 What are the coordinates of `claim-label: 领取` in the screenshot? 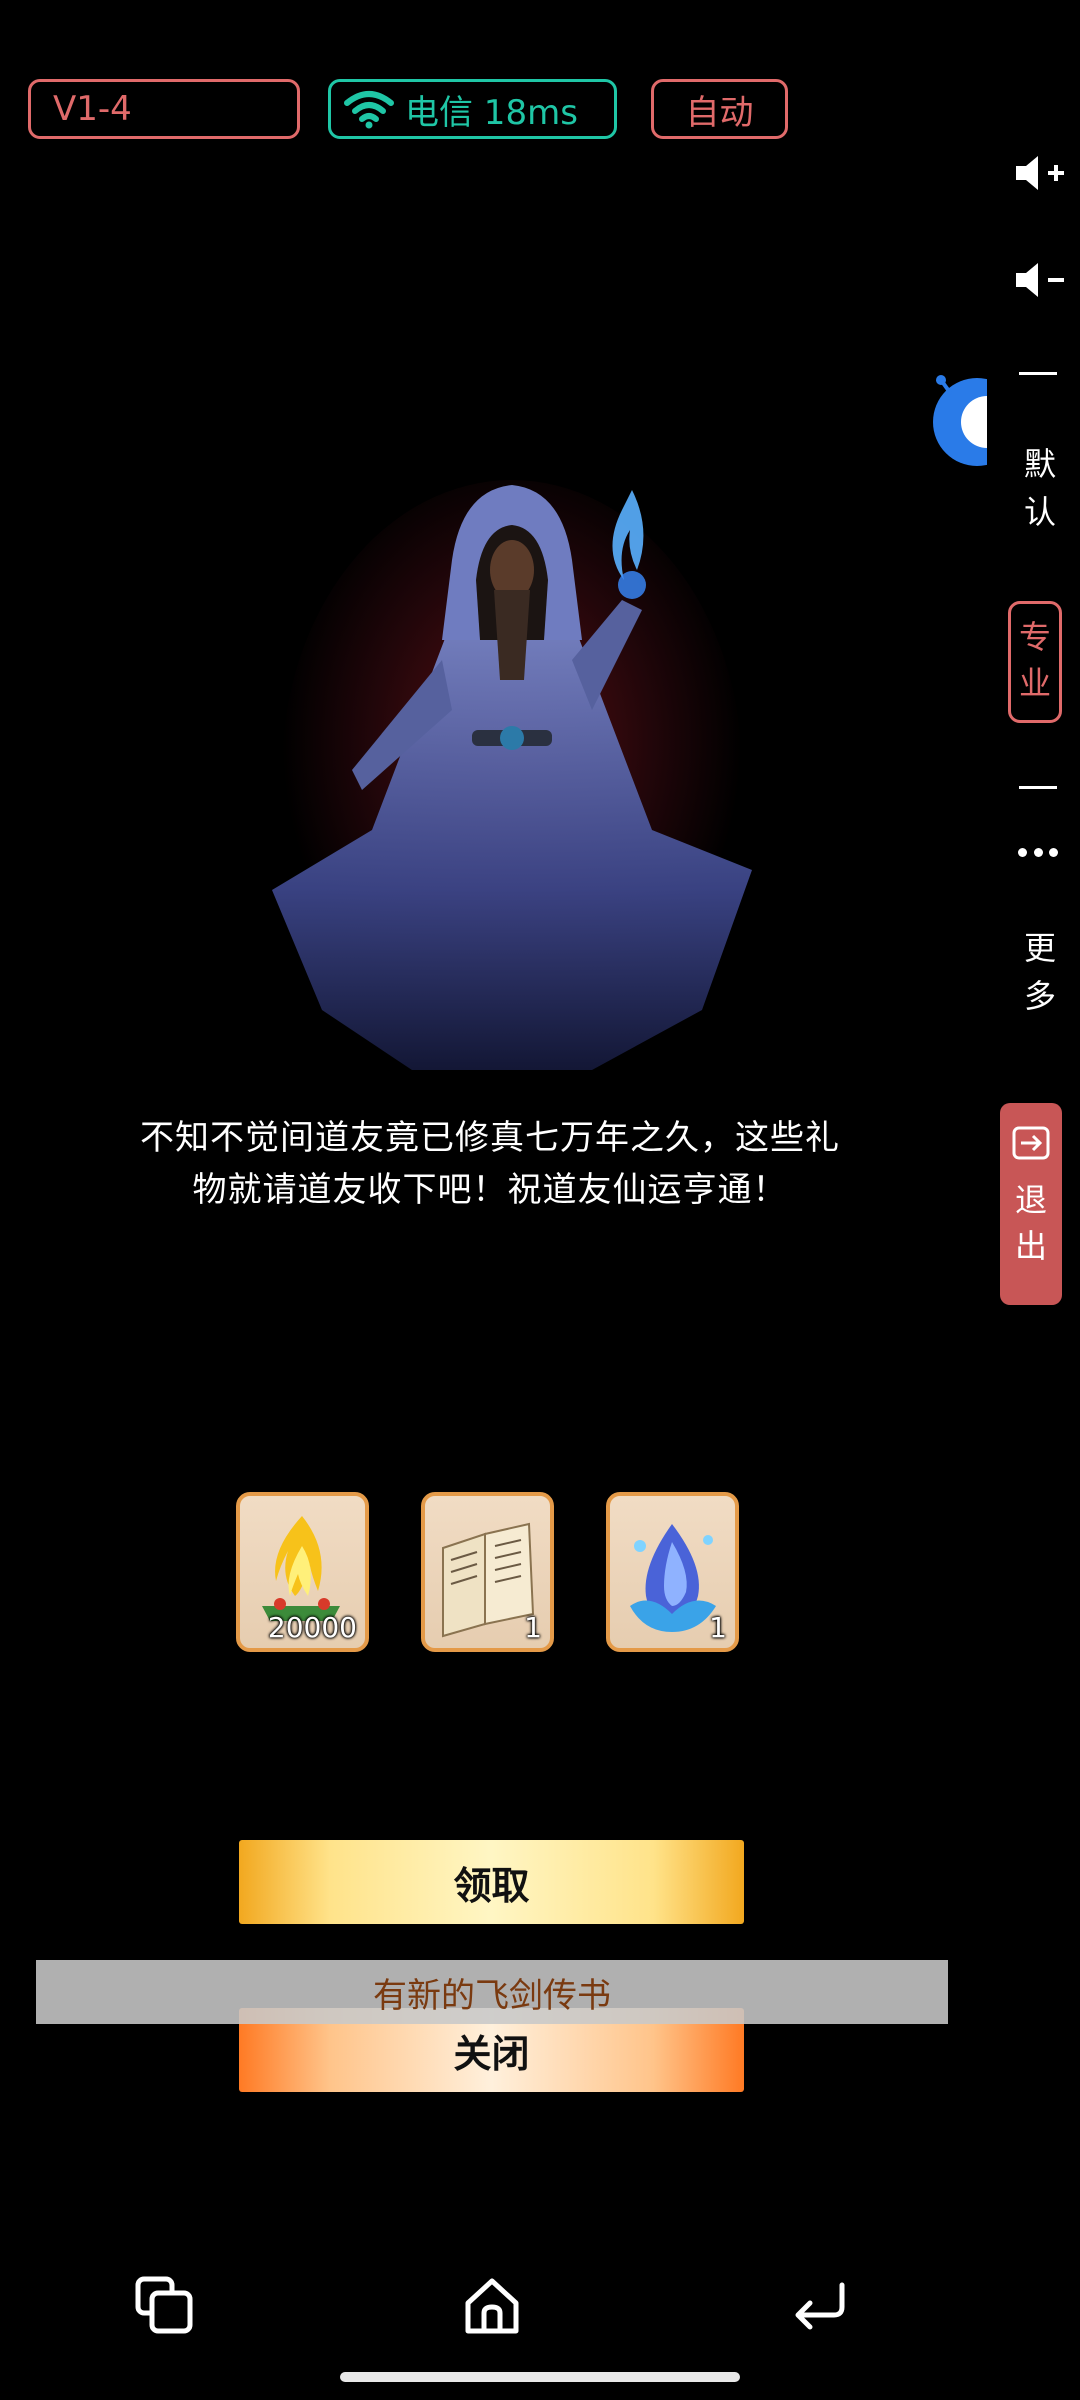 It's located at (491, 1885).